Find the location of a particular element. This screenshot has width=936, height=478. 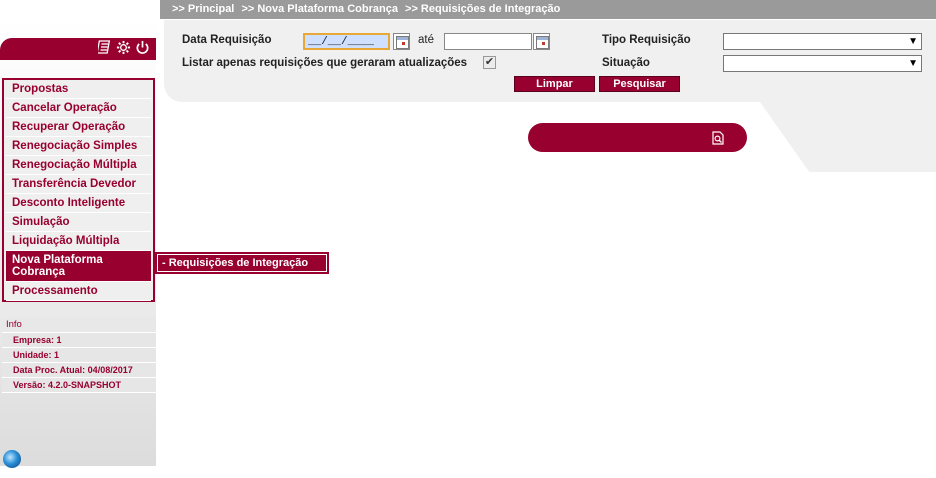

menu-item-nova-plataforma-cobranca: Nova Plataforma Cobrança is located at coordinates (78, 266).